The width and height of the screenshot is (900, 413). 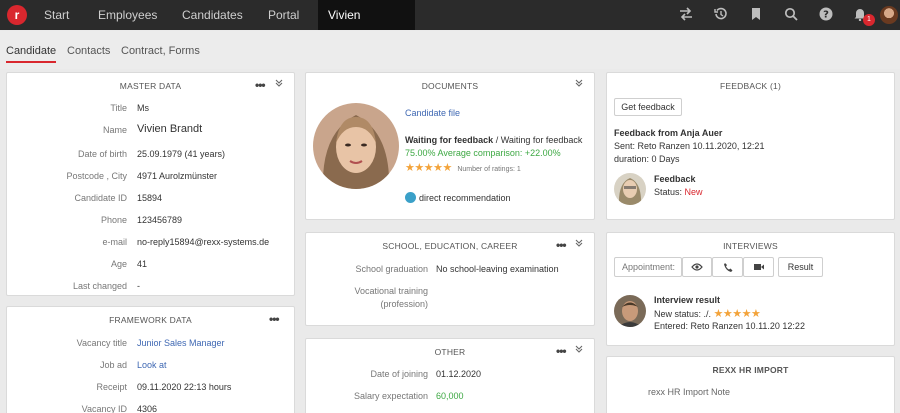 I want to click on status-bold: Waiting for feedback, so click(x=449, y=140).